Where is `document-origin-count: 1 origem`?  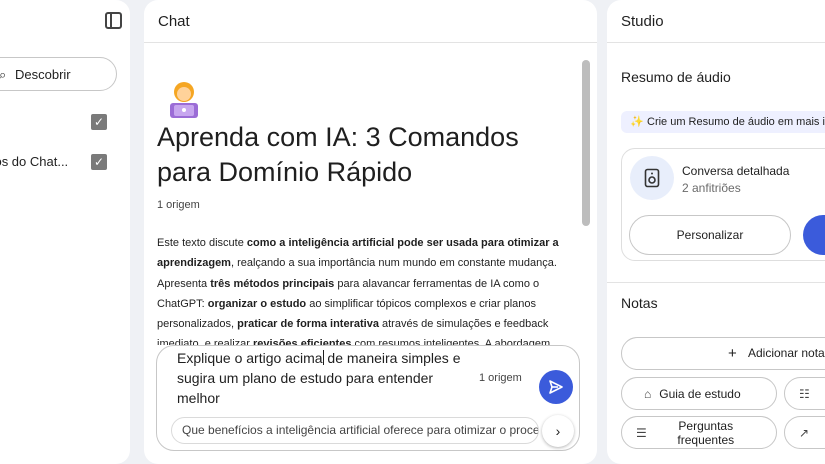 document-origin-count: 1 origem is located at coordinates (178, 205).